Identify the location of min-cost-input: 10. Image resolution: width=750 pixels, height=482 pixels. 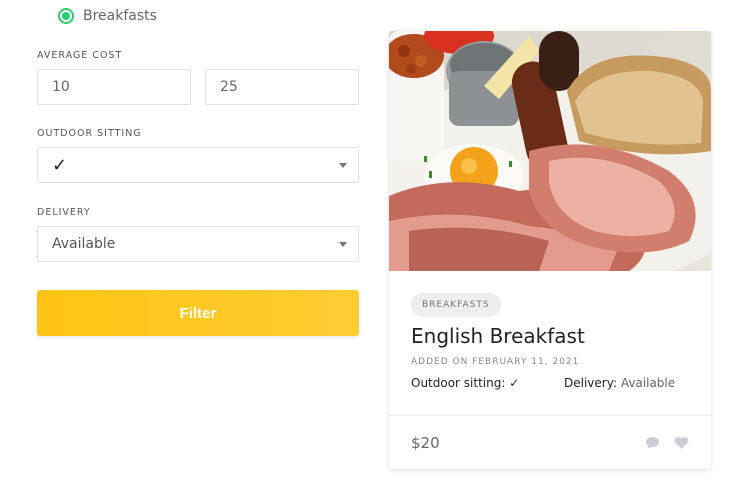
(114, 87).